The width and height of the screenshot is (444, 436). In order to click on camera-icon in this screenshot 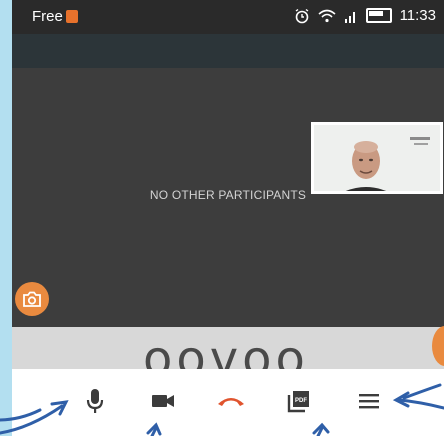, I will do `click(32, 299)`.